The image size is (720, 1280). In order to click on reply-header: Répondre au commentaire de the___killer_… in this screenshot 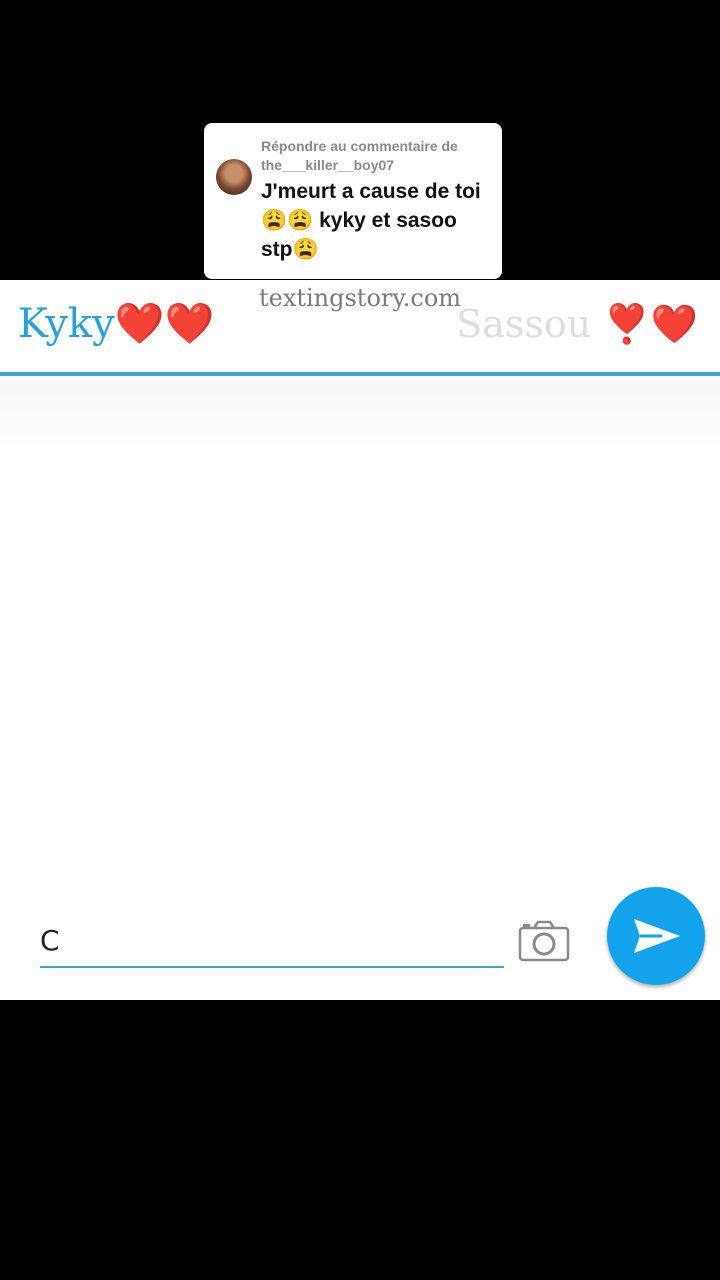, I will do `click(359, 155)`.